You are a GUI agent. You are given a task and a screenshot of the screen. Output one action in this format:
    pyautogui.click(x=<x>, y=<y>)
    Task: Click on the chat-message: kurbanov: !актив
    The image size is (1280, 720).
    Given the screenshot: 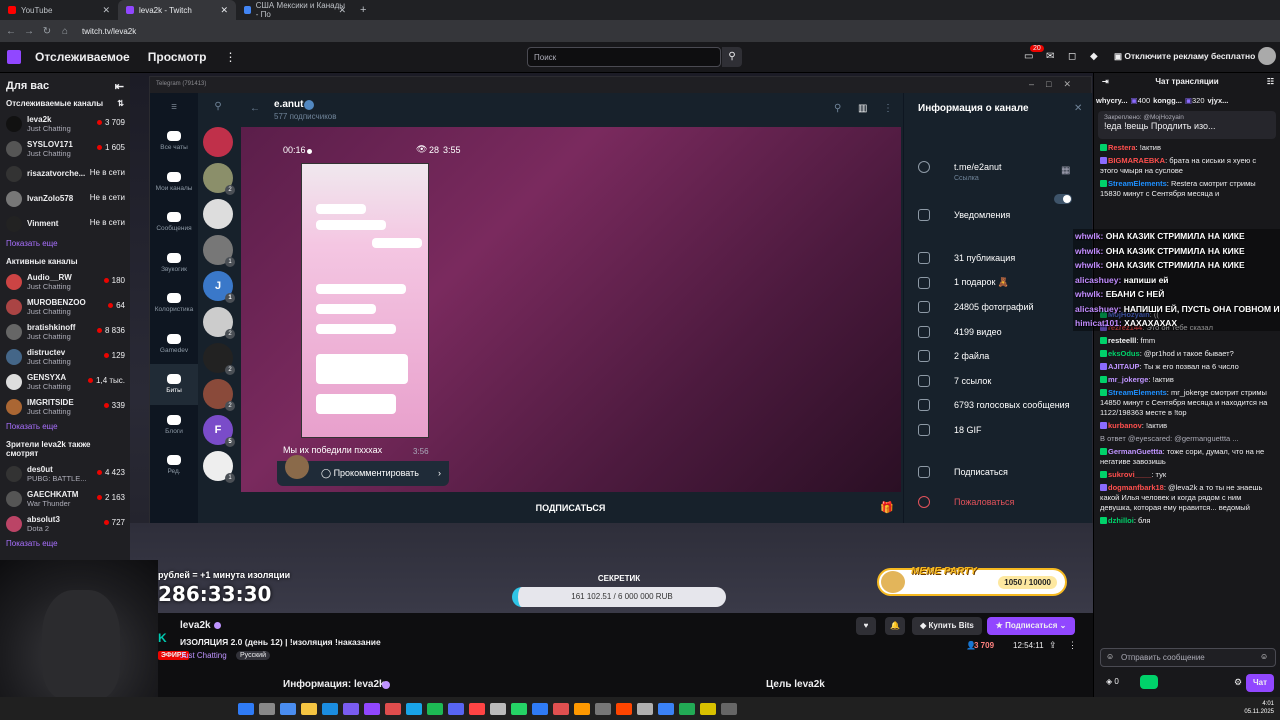 What is the action you would take?
    pyautogui.click(x=1187, y=425)
    